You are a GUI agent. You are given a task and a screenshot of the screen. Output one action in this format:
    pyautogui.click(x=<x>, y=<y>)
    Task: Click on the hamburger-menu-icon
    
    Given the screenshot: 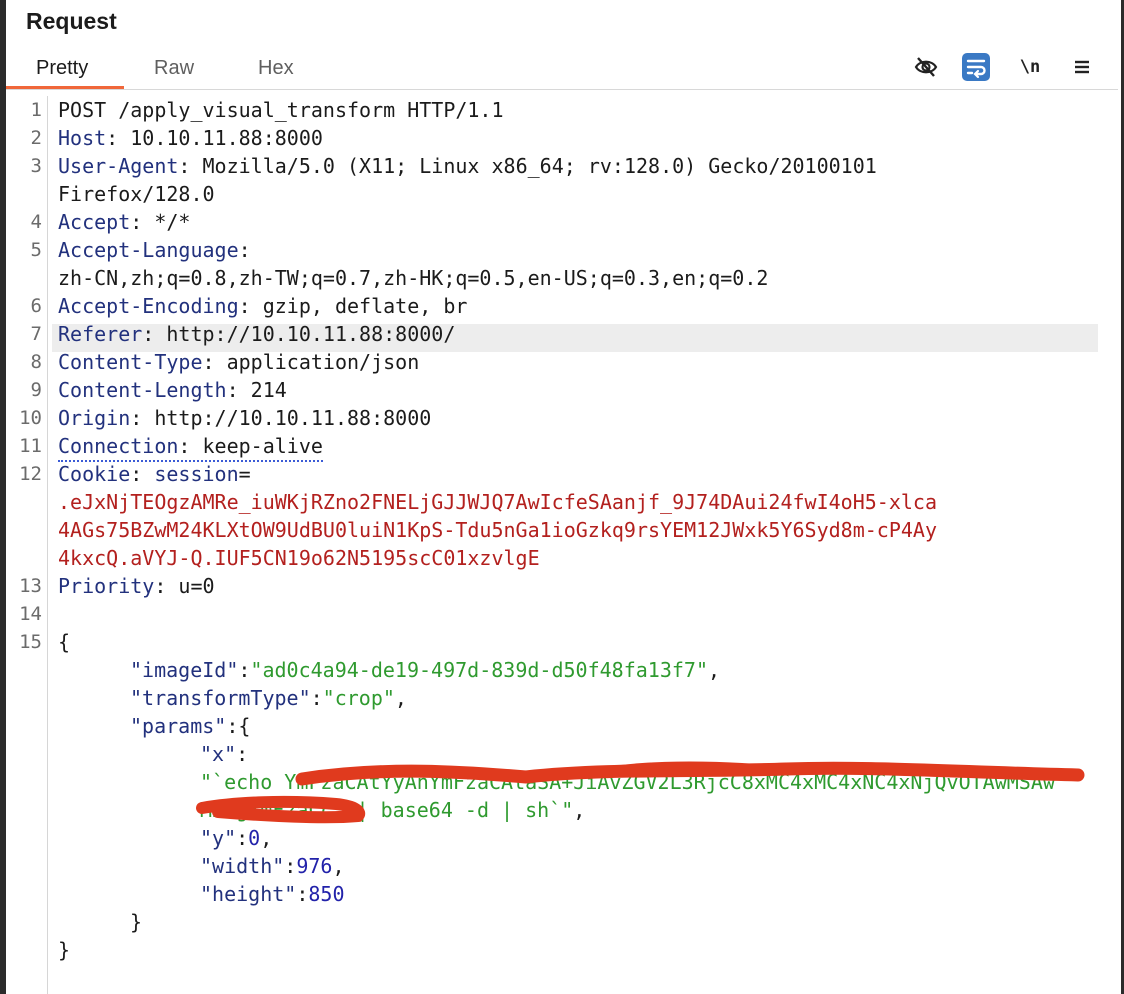 What is the action you would take?
    pyautogui.click(x=1082, y=67)
    